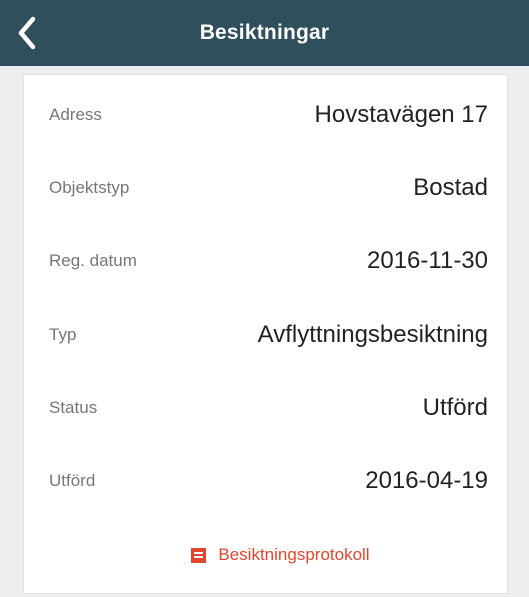 This screenshot has height=597, width=529. What do you see at coordinates (75, 114) in the screenshot?
I see `address-label: Adress` at bounding box center [75, 114].